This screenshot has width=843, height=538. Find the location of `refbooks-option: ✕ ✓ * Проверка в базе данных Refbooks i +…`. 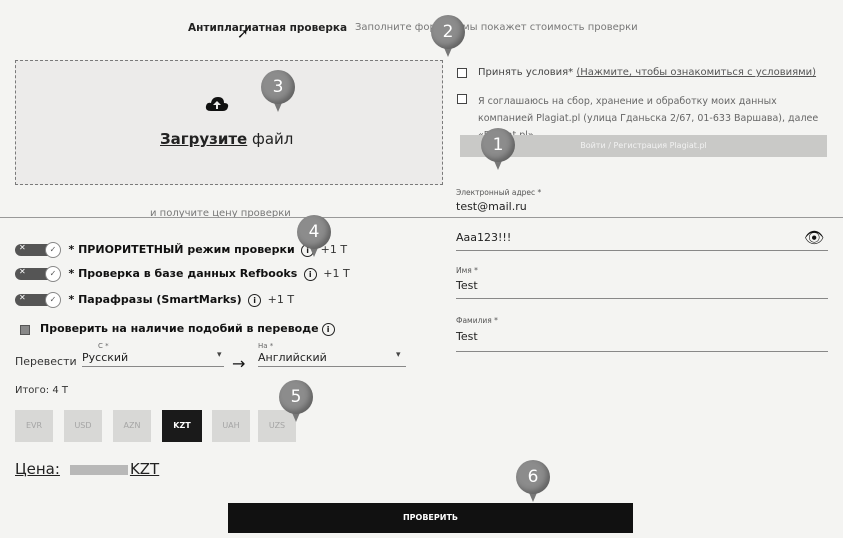

refbooks-option: ✕ ✓ * Проверка в базе данных Refbooks i +… is located at coordinates (182, 274).